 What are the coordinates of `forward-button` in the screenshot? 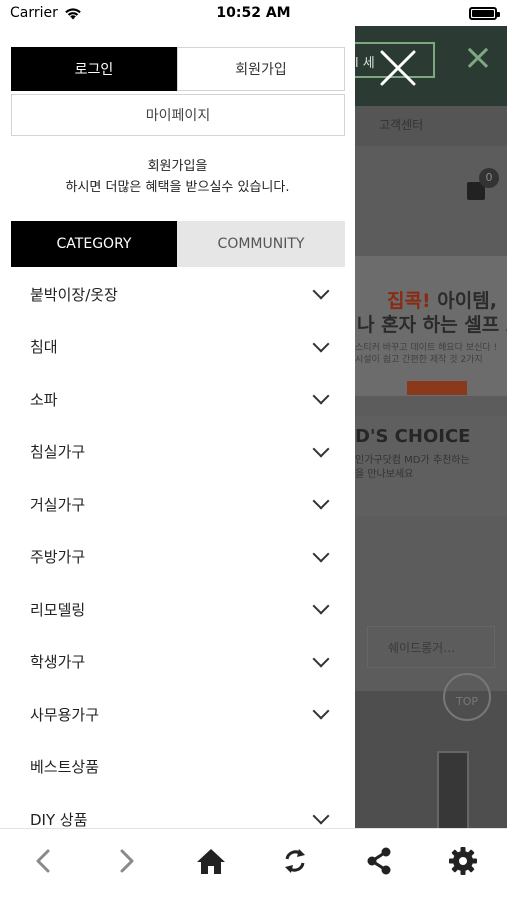 It's located at (127, 861).